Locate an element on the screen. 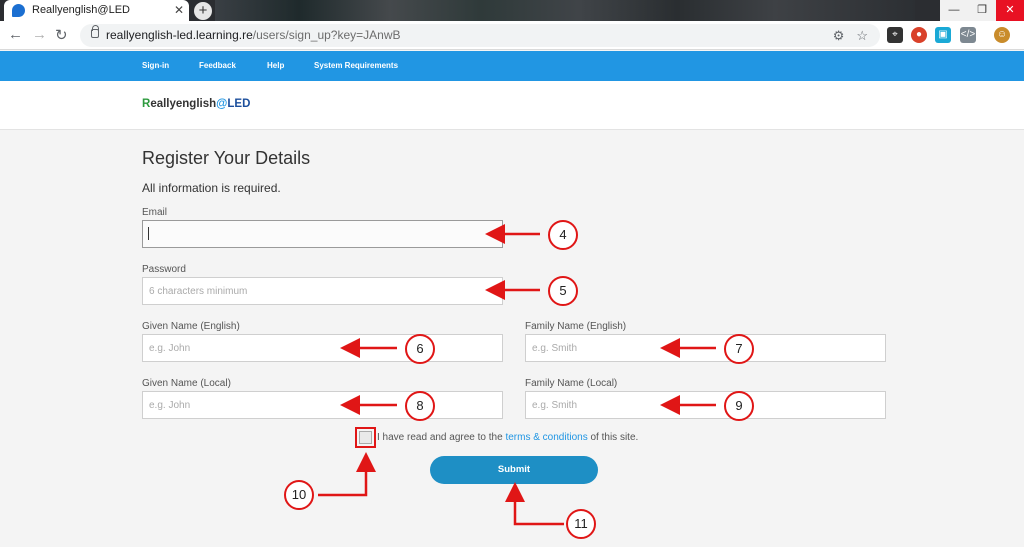 The width and height of the screenshot is (1024, 547). annotation-number-6: 6 is located at coordinates (420, 349).